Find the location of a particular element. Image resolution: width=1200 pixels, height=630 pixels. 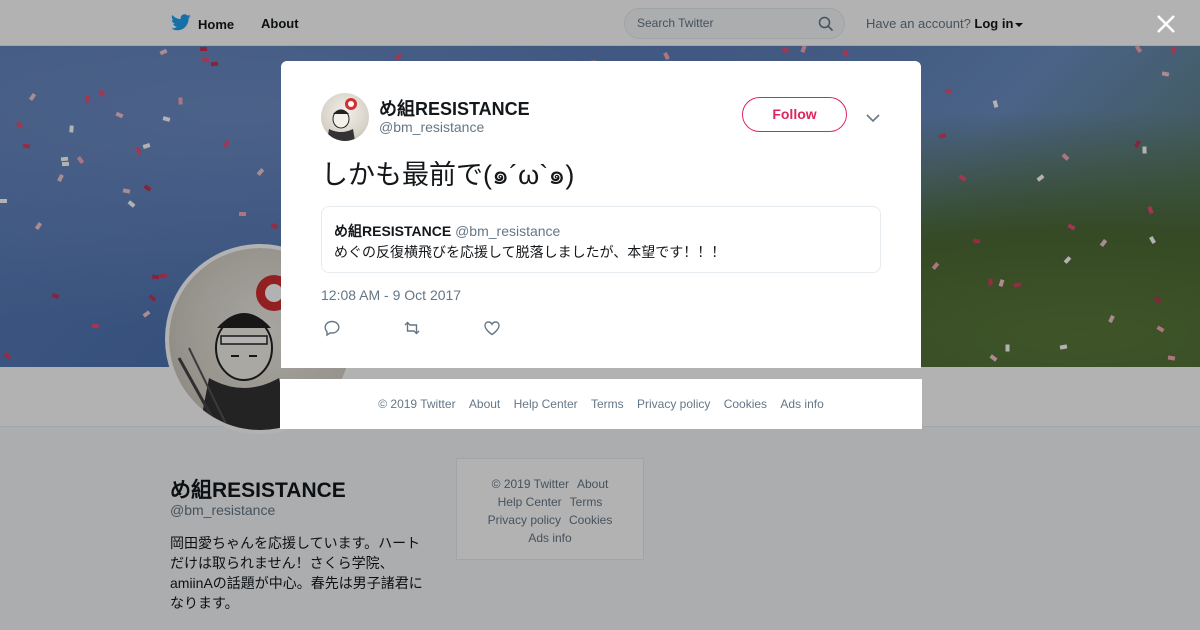

follow-button: Follow is located at coordinates (794, 114).